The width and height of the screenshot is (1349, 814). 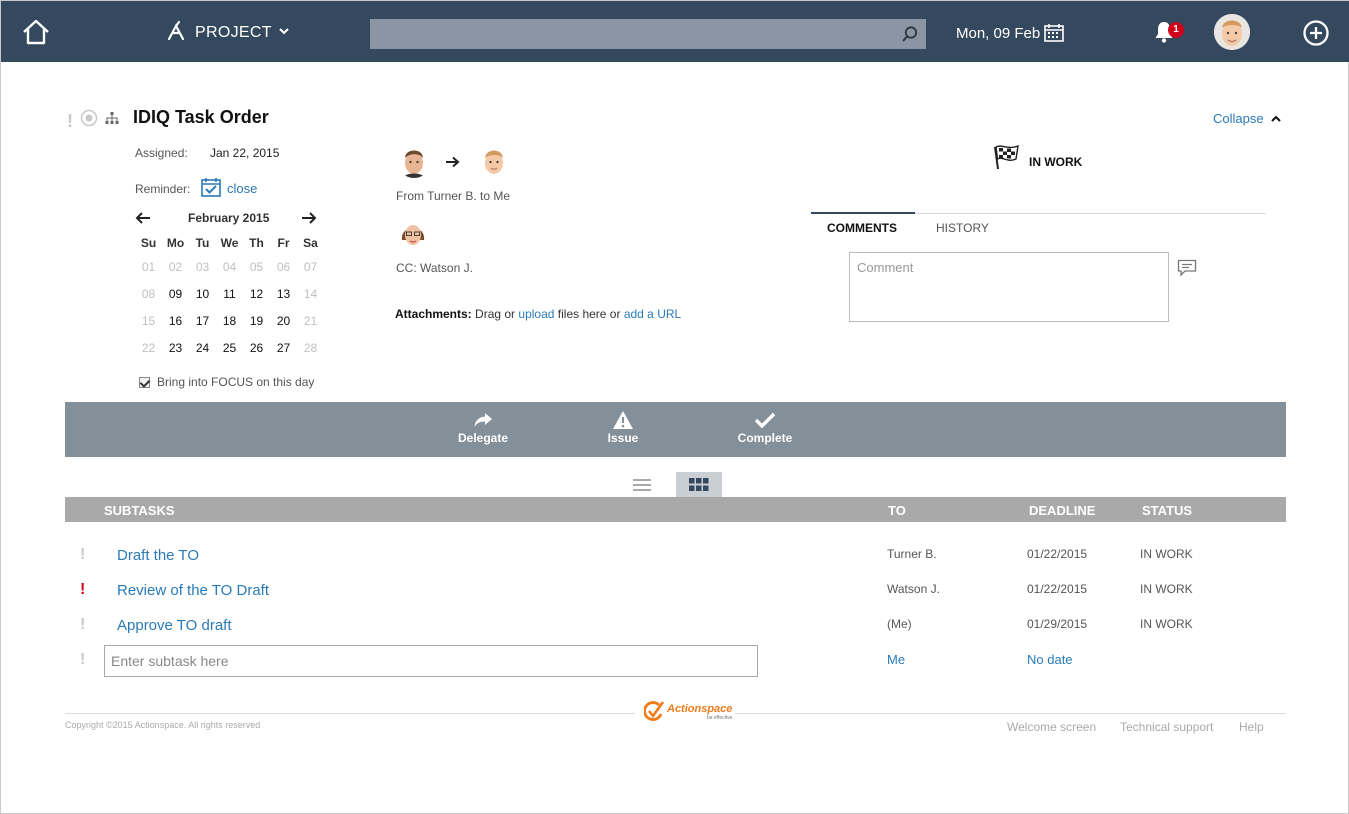 What do you see at coordinates (201, 117) in the screenshot?
I see `task-title: IDIQ Task Order` at bounding box center [201, 117].